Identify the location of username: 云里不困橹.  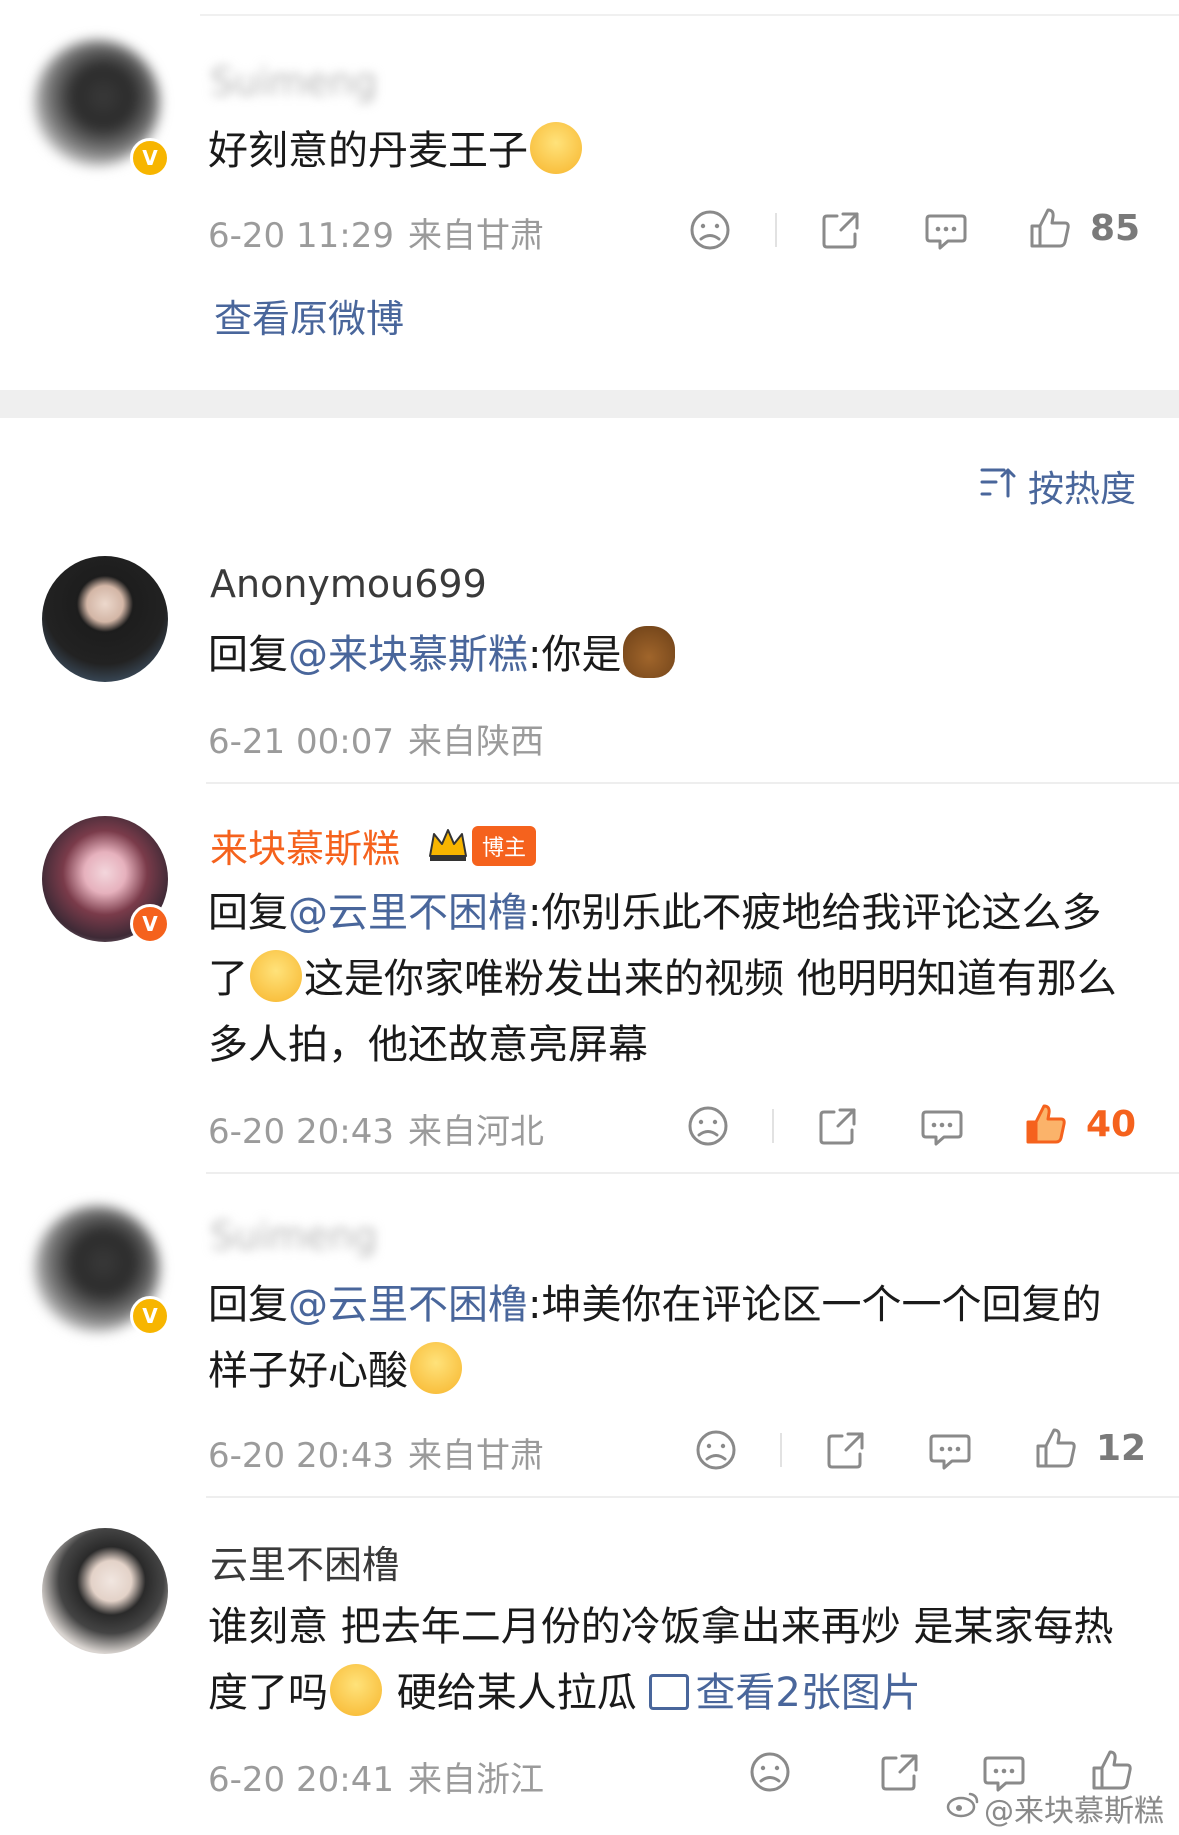
(305, 1561).